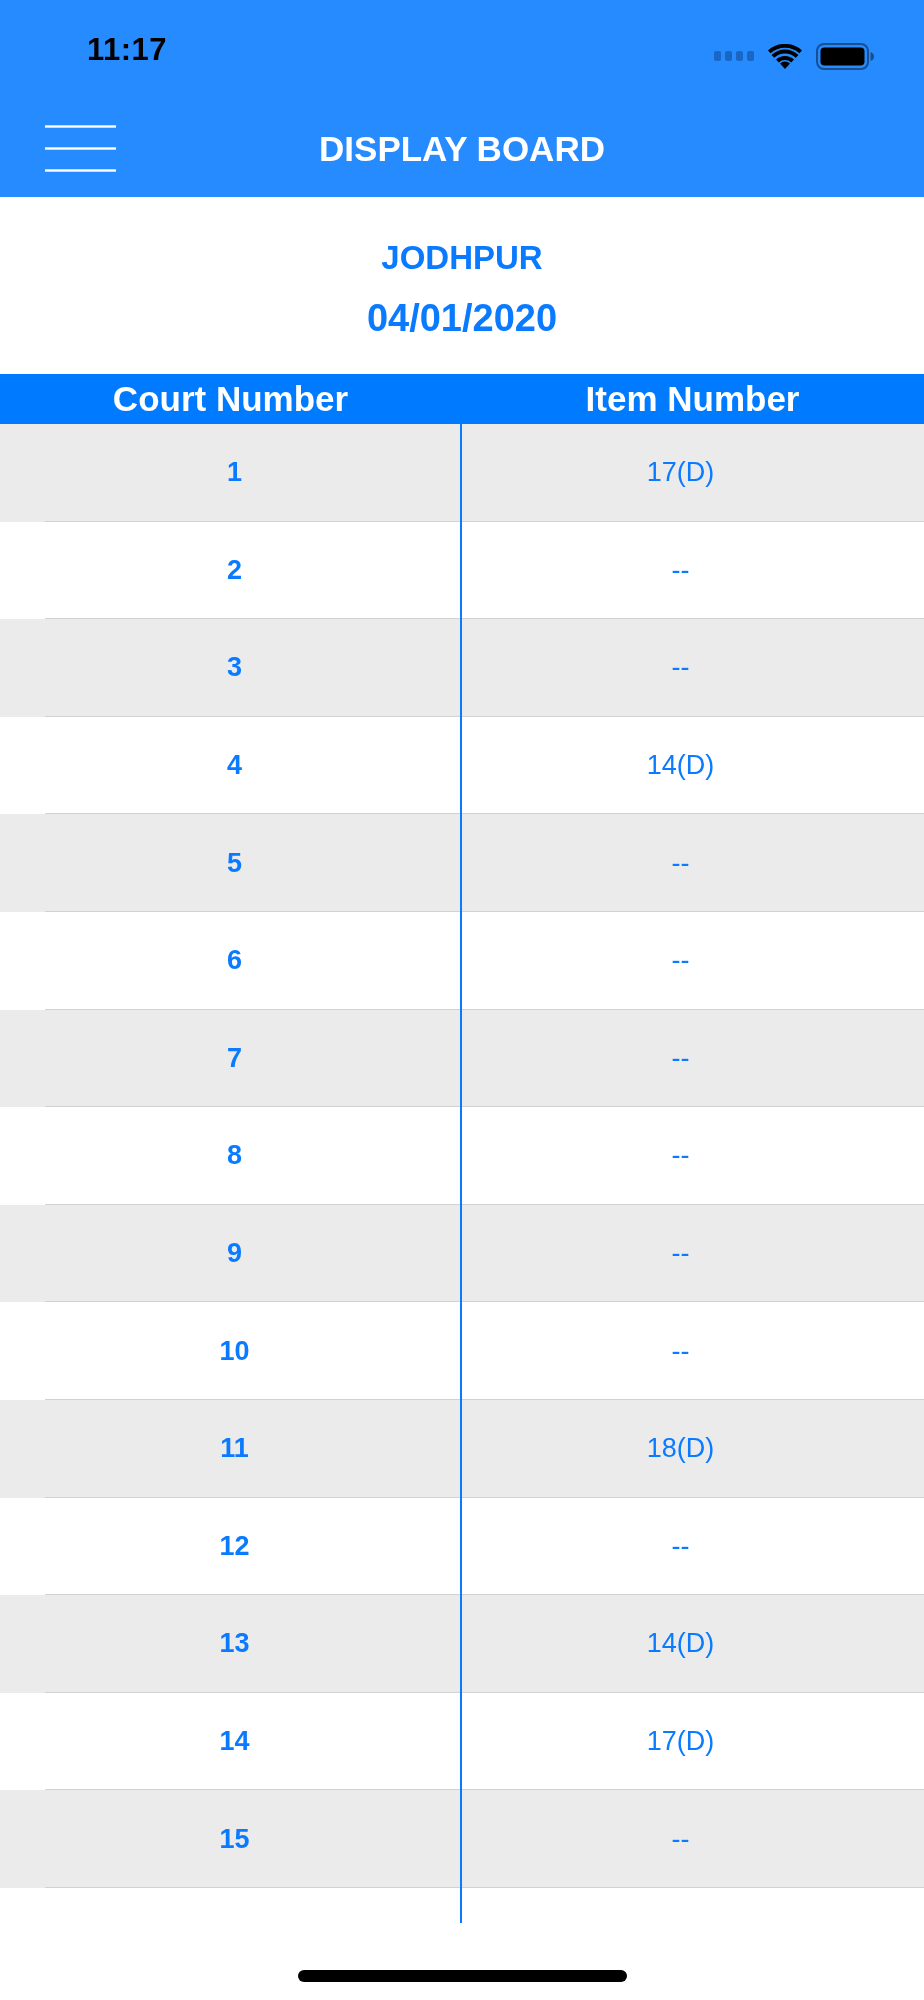 Image resolution: width=924 pixels, height=2000 pixels. Describe the element at coordinates (234, 1449) in the screenshot. I see `court-number-cell: 11` at that location.